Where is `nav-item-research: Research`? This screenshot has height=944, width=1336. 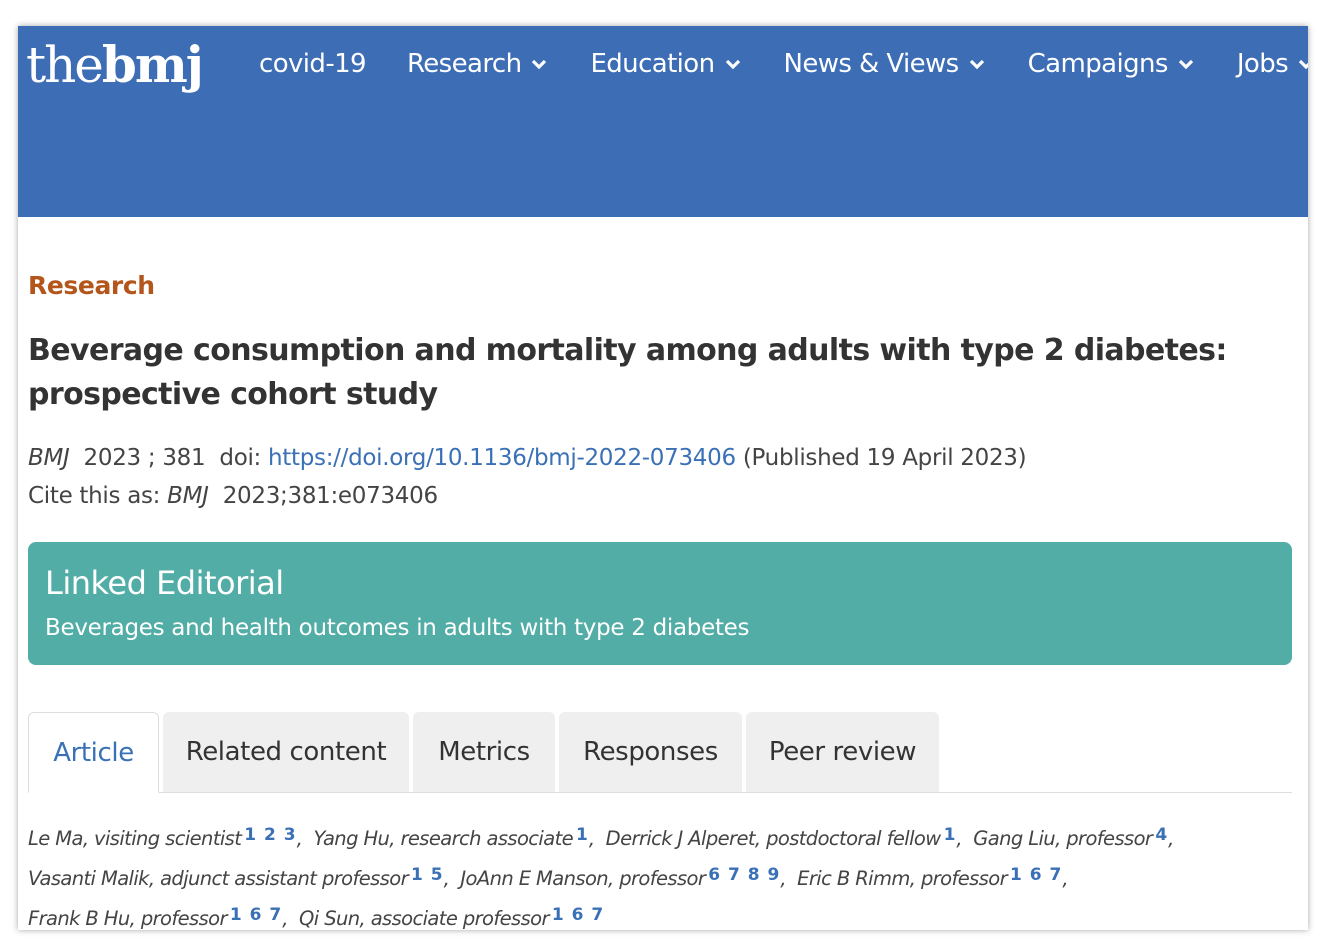
nav-item-research: Research is located at coordinates (478, 64).